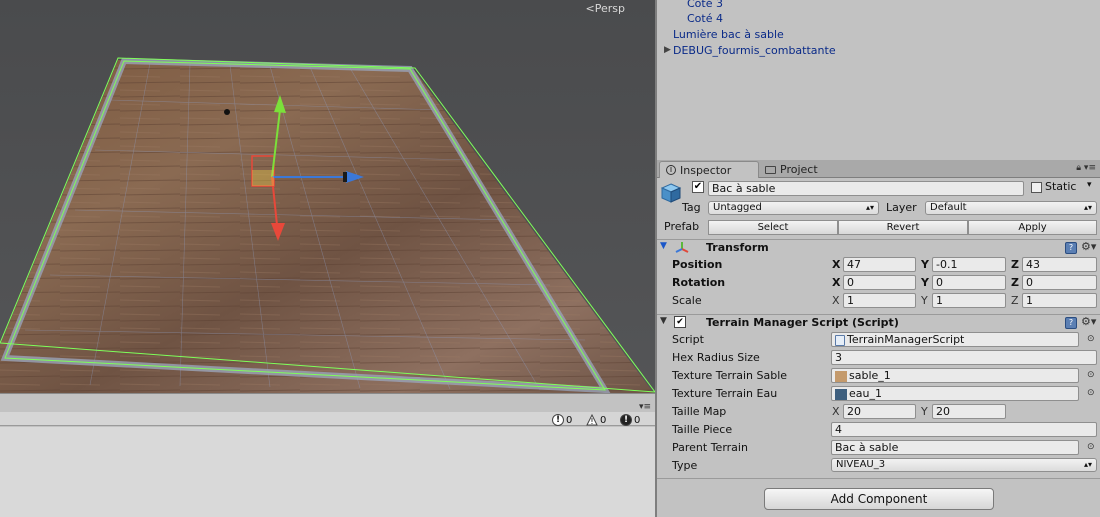  Describe the element at coordinates (691, 207) in the screenshot. I see `tag-label: Tag` at that location.